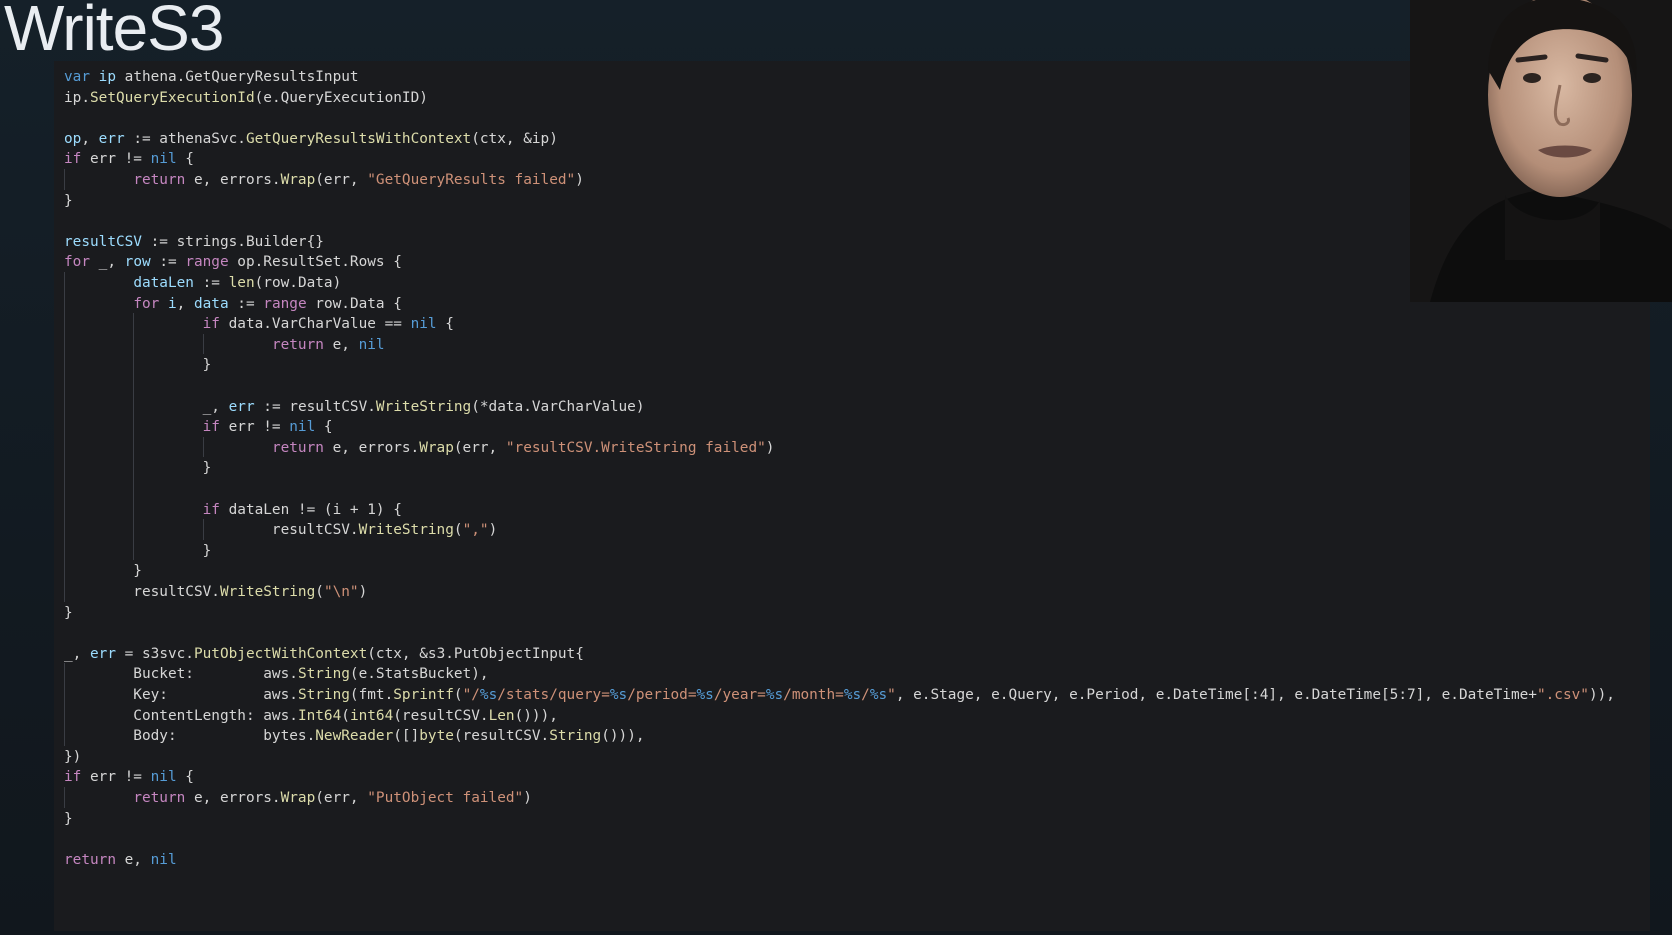 The width and height of the screenshot is (1672, 935). What do you see at coordinates (172, 97) in the screenshot?
I see `code-token: SetQueryExecutionId` at bounding box center [172, 97].